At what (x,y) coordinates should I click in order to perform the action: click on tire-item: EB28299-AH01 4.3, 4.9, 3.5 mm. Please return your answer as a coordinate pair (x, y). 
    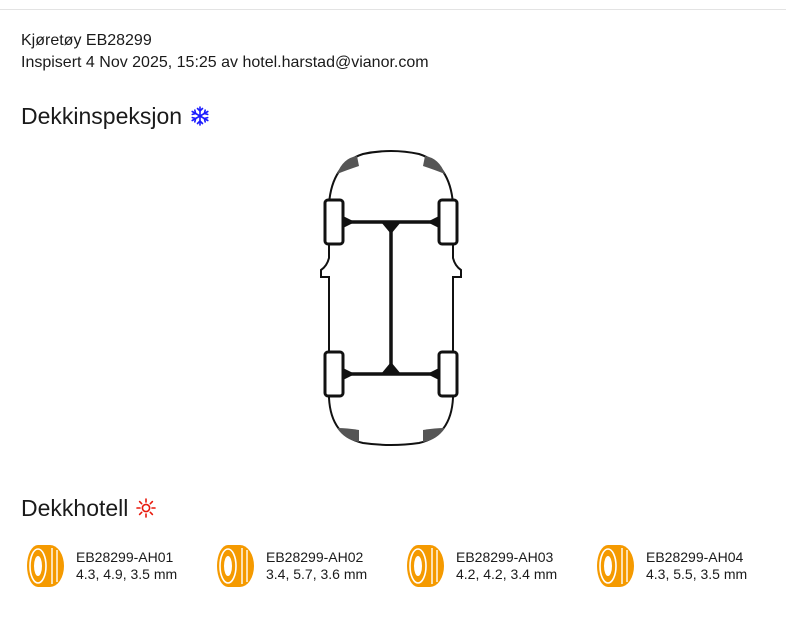
    Looking at the image, I should click on (101, 566).